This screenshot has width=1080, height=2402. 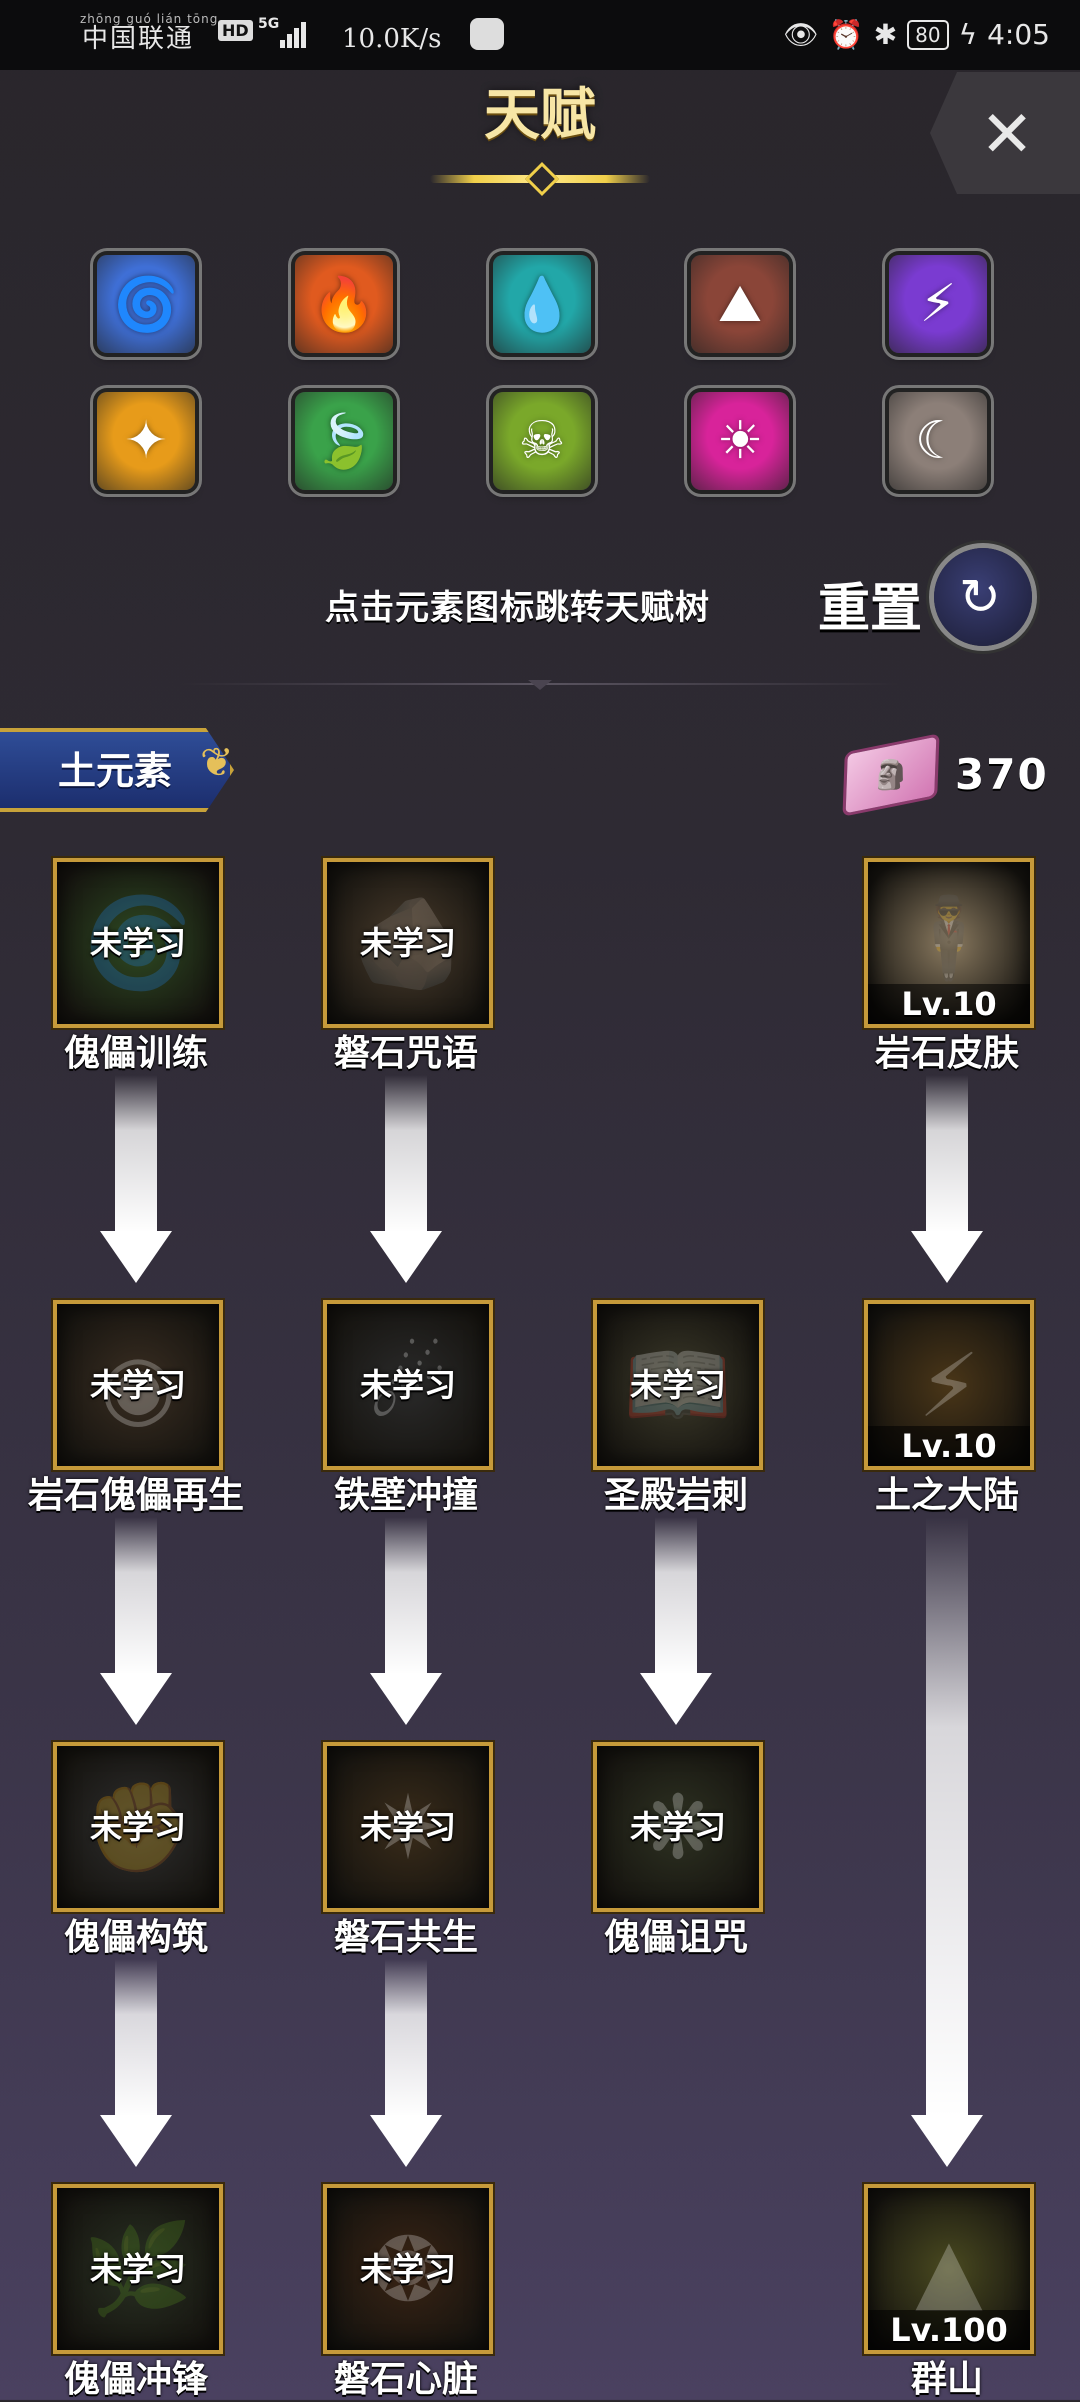 What do you see at coordinates (138, 1385) in the screenshot?
I see `talent-node-rock-golem-regen: ◉ 未学习` at bounding box center [138, 1385].